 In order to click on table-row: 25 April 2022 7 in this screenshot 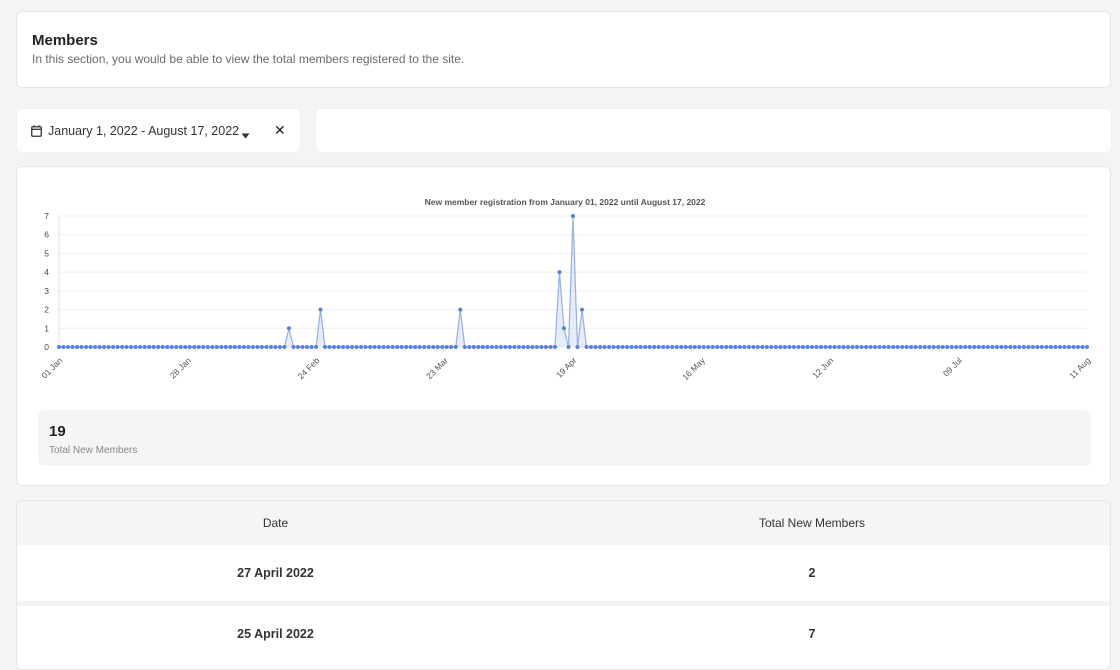, I will do `click(563, 634)`.